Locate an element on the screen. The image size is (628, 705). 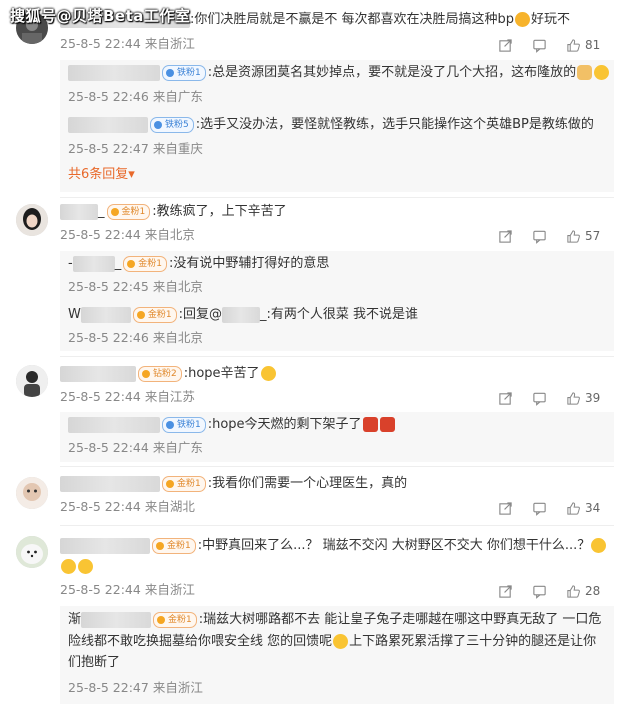
reply-content: - _ 金粉1:没有说中野辅打得好的意思 is located at coordinates (198, 264).